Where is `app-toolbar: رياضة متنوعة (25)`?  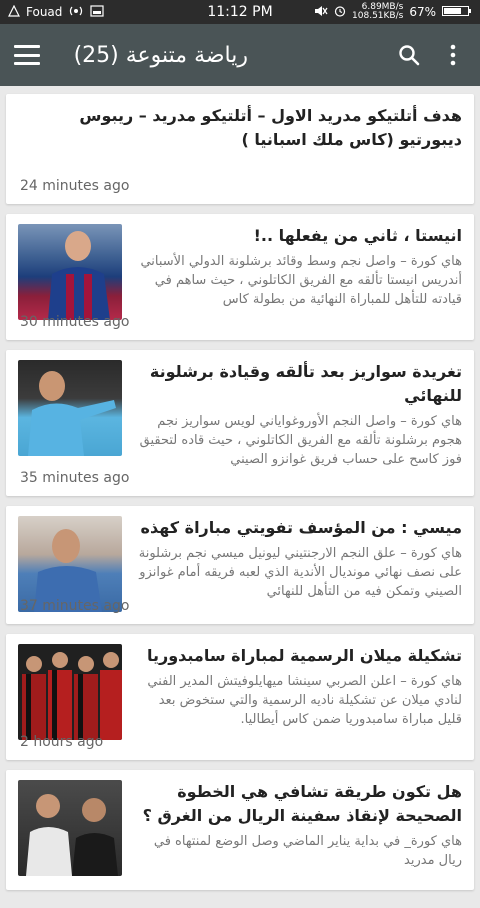
app-toolbar: رياضة متنوعة (25) is located at coordinates (240, 55).